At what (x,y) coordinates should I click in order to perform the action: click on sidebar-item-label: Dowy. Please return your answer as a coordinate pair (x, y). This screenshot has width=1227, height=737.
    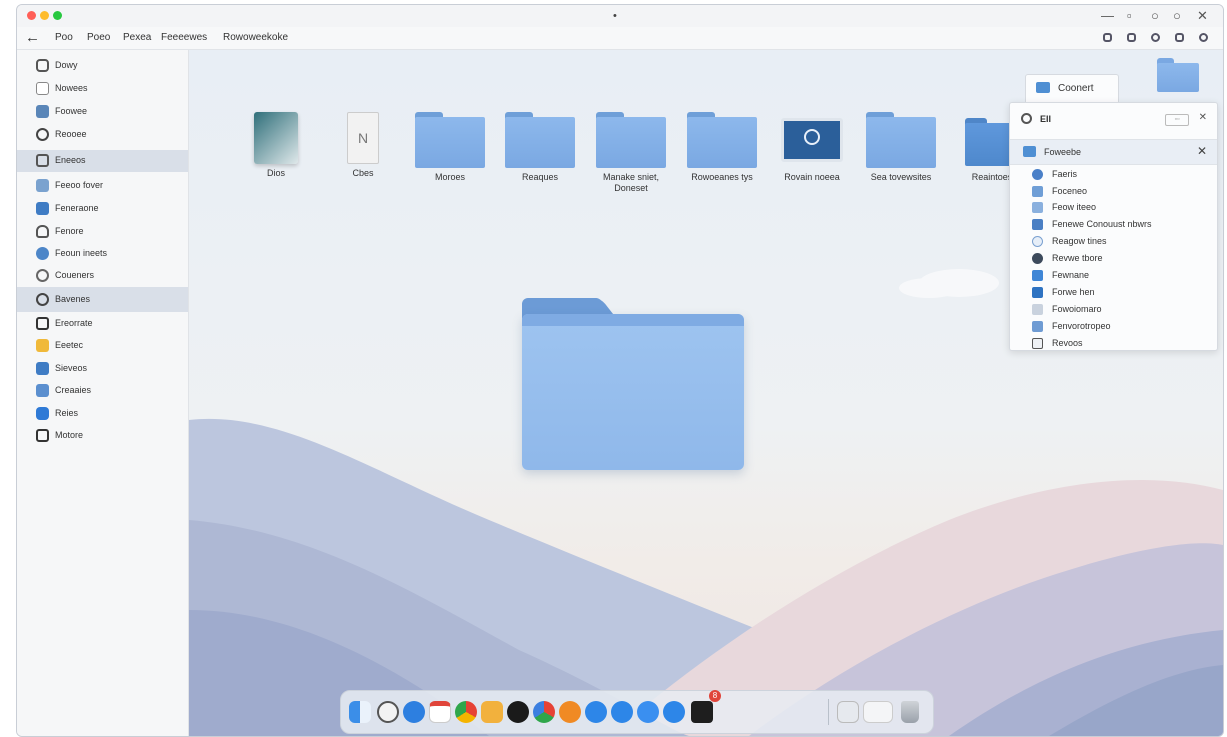
    Looking at the image, I should click on (66, 65).